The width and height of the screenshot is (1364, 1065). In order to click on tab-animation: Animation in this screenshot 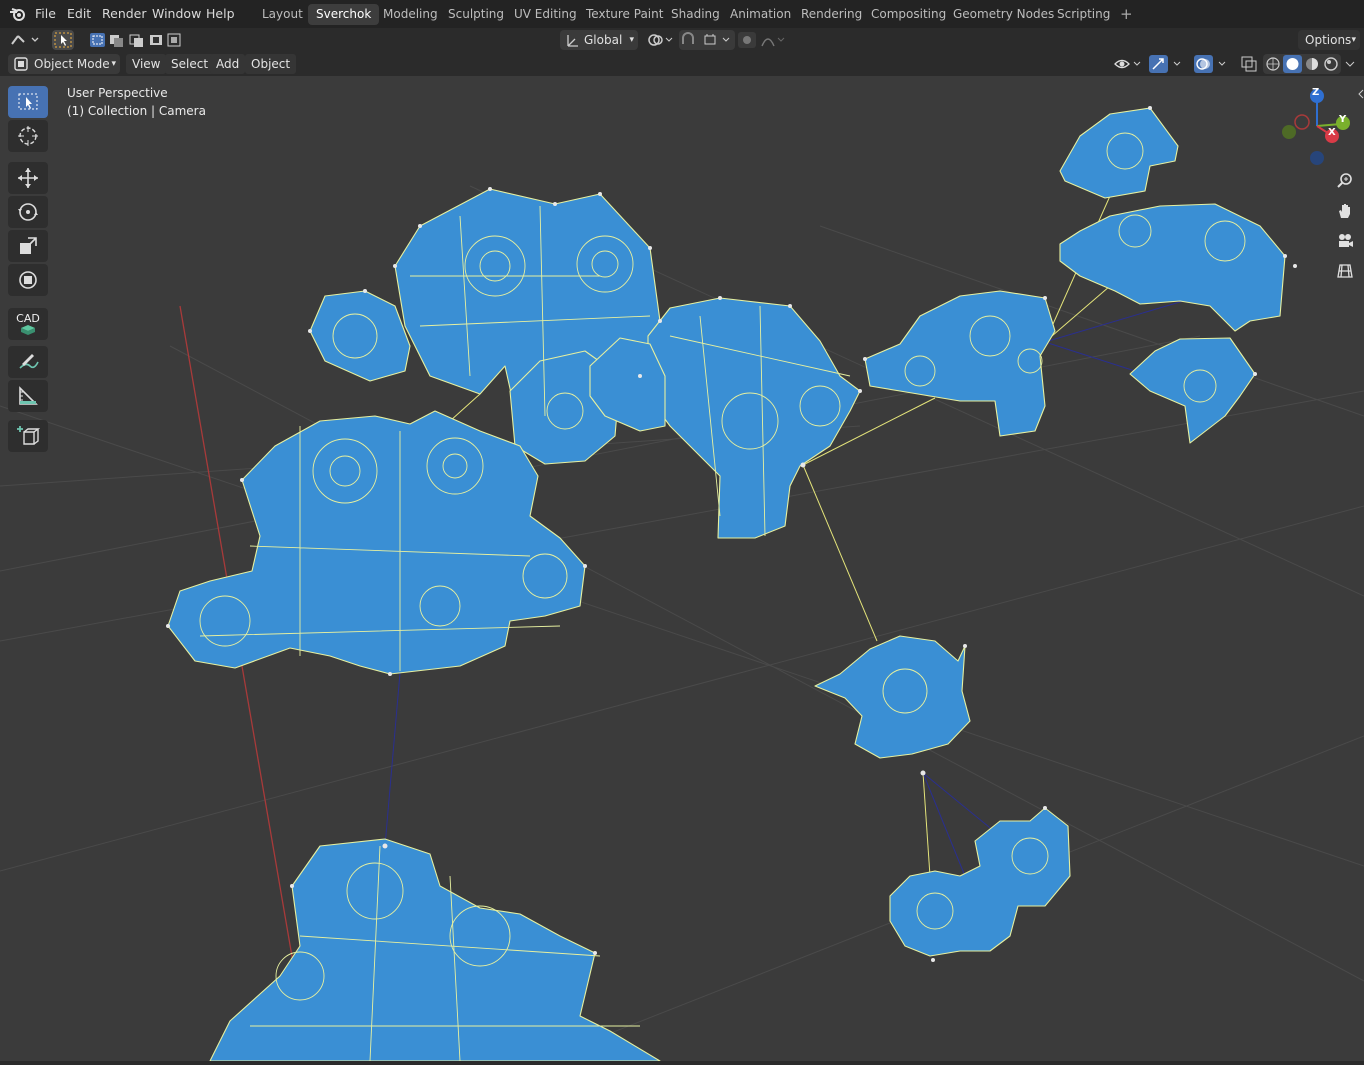, I will do `click(760, 14)`.